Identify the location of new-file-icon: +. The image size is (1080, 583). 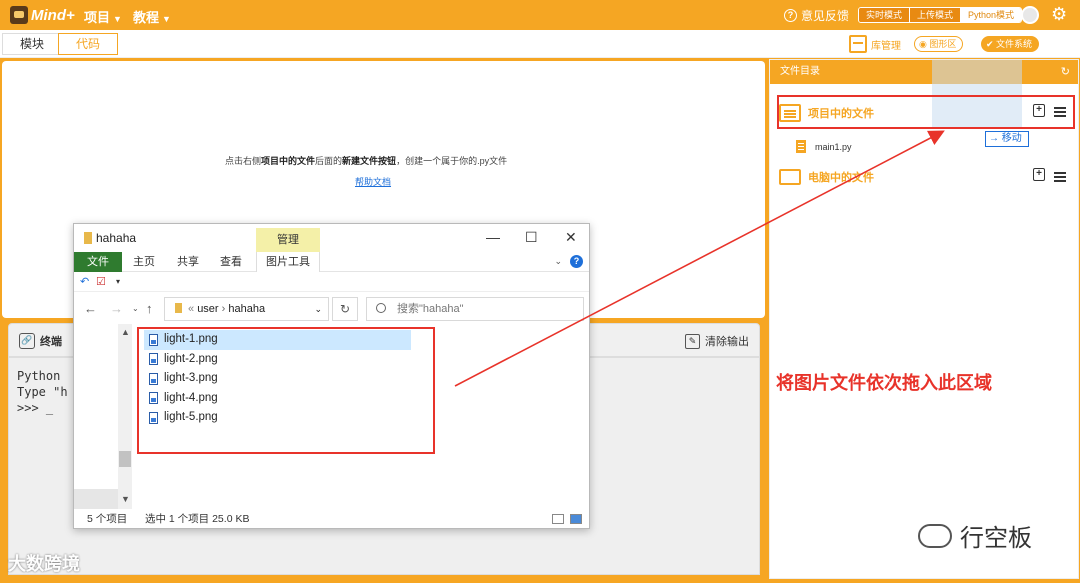
(1039, 174).